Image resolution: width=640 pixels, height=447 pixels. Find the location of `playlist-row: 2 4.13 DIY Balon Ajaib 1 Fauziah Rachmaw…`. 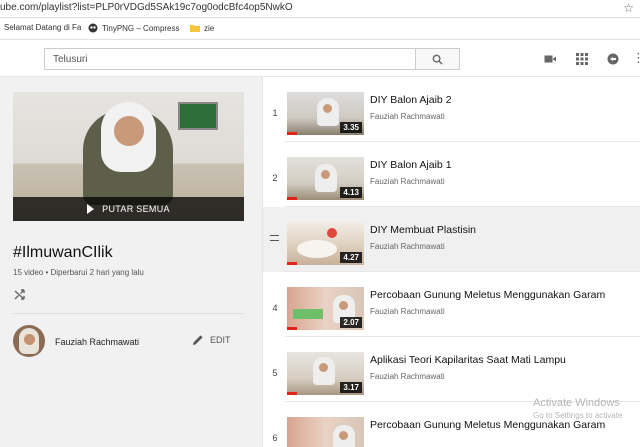

playlist-row: 2 4.13 DIY Balon Ajaib 1 Fauziah Rachmaw… is located at coordinates (451, 174).